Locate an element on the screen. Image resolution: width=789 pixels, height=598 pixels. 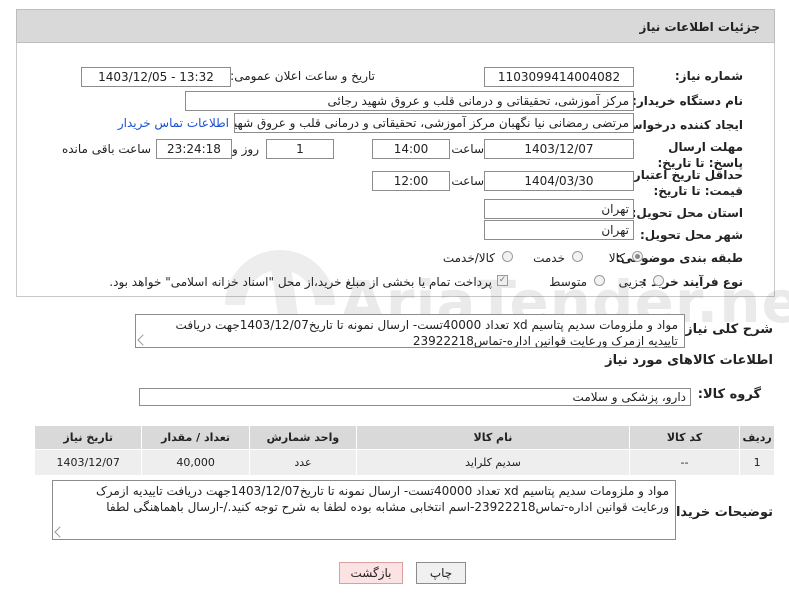
col-row-header: ردیف is located at coordinates (757, 437).